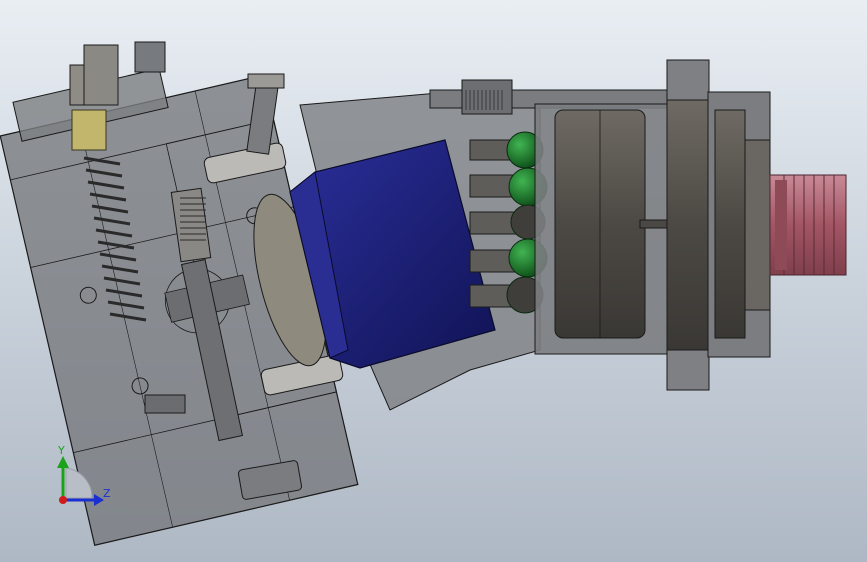 The height and width of the screenshot is (562, 867). I want to click on x-axis-dot, so click(63, 500).